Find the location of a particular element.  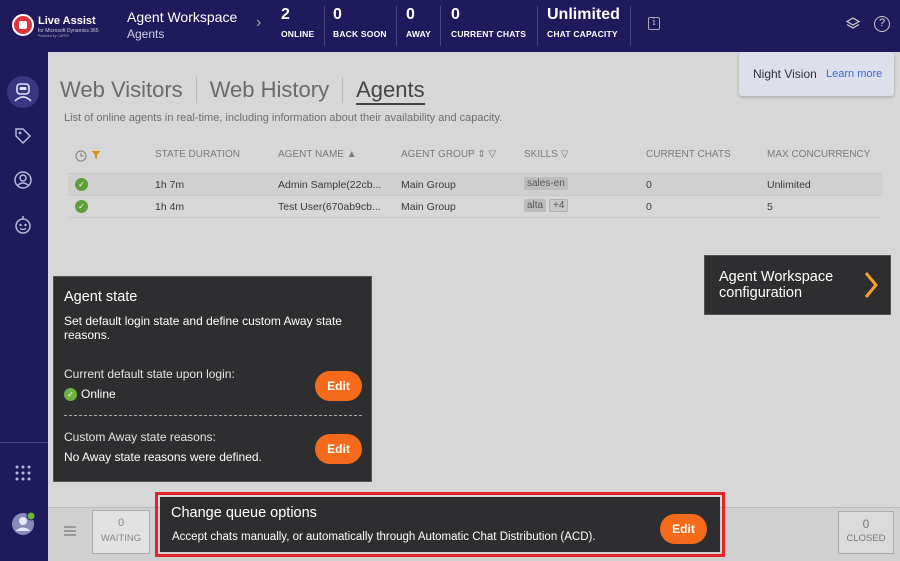

avatar is located at coordinates (23, 524).